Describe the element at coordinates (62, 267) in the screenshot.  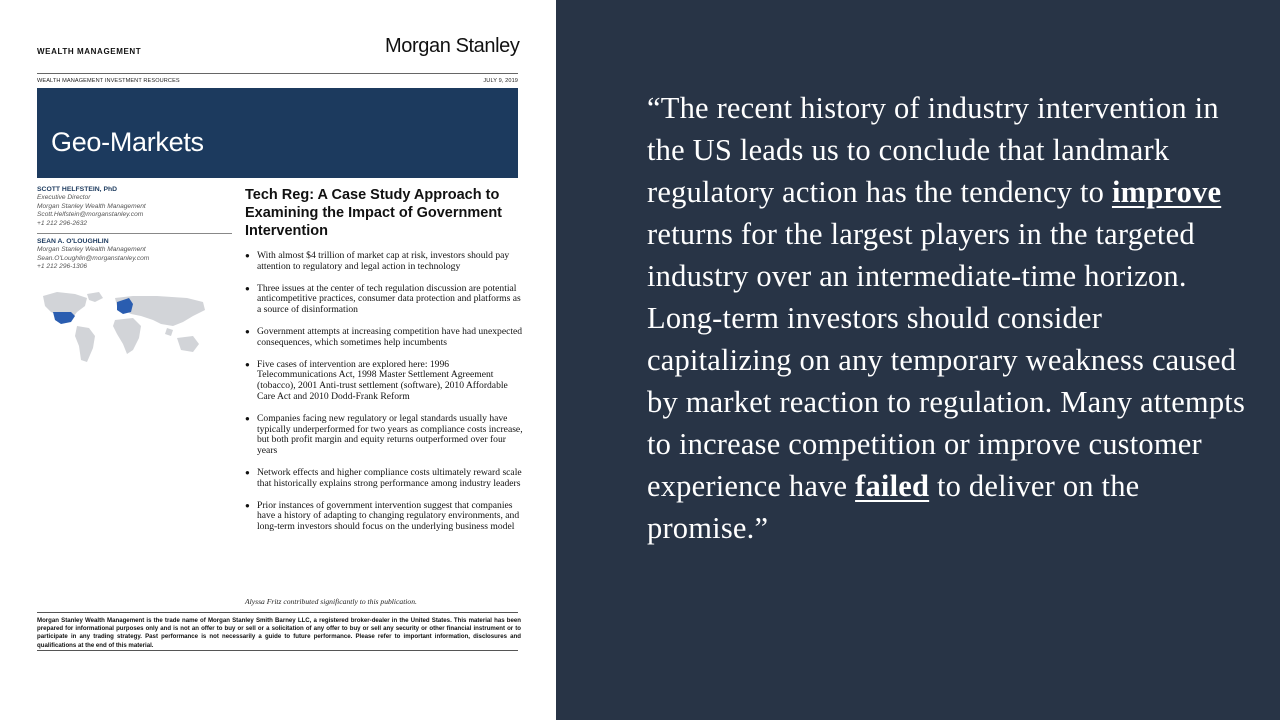
I see `author-phone: +1 212 296-1306` at that location.